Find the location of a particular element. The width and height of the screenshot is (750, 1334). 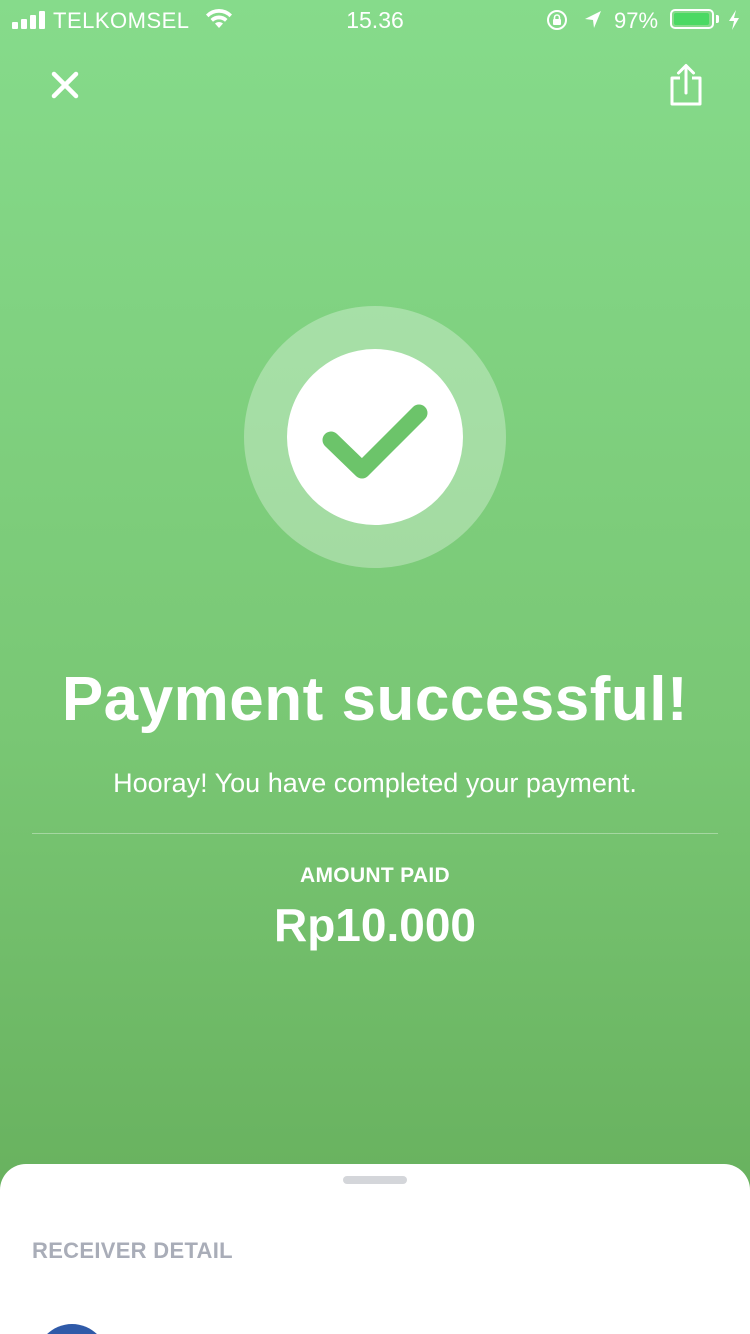

receiver-detail-label: RECEIVER DETAIL is located at coordinates (132, 1250).